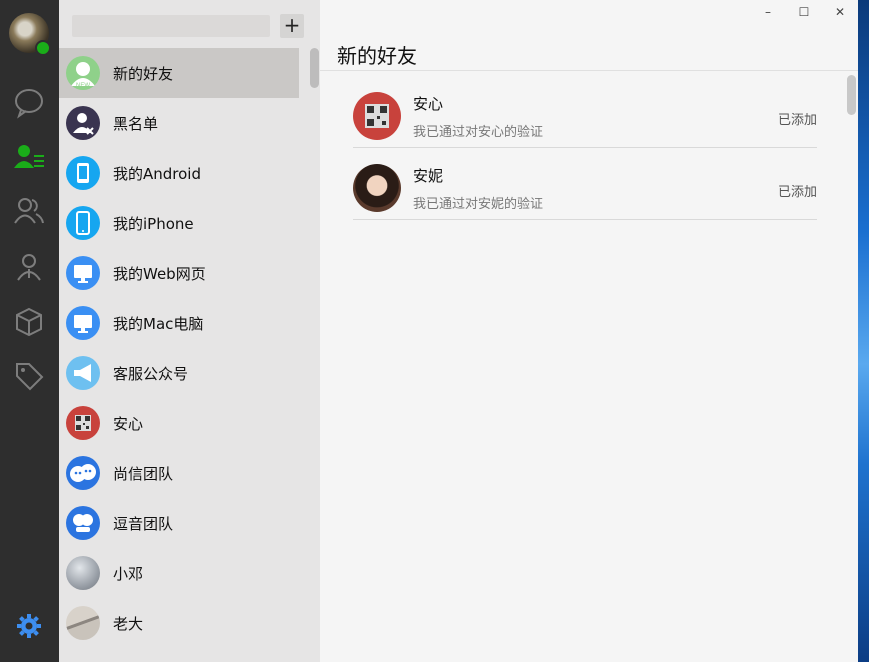  What do you see at coordinates (43, 48) in the screenshot?
I see `online-status-icon` at bounding box center [43, 48].